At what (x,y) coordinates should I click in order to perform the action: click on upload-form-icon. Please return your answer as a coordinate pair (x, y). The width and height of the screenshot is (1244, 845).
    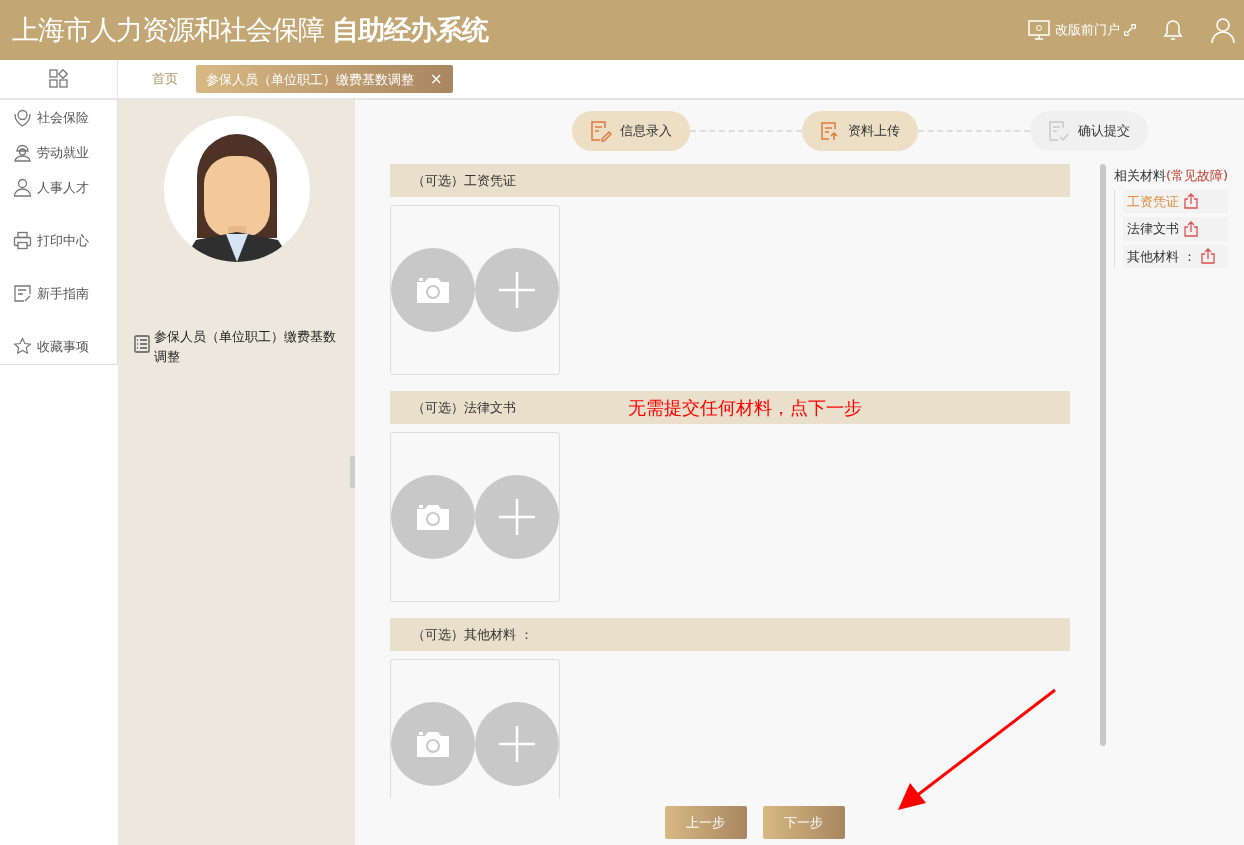
    Looking at the image, I should click on (829, 131).